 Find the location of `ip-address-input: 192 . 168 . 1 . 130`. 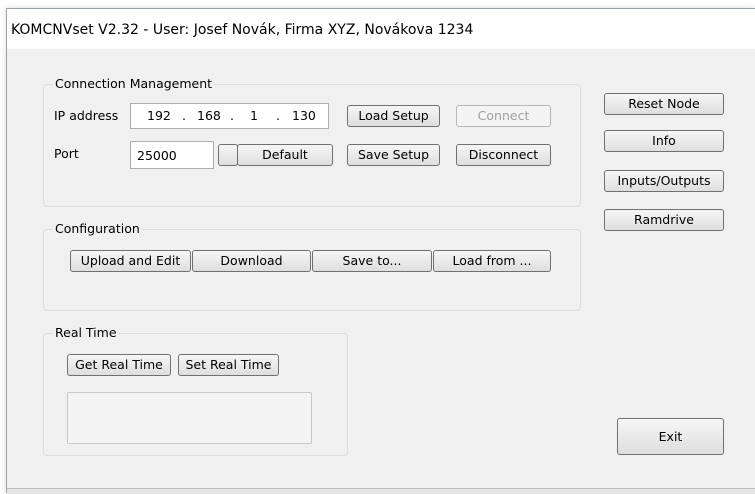

ip-address-input: 192 . 168 . 1 . 130 is located at coordinates (229, 116).